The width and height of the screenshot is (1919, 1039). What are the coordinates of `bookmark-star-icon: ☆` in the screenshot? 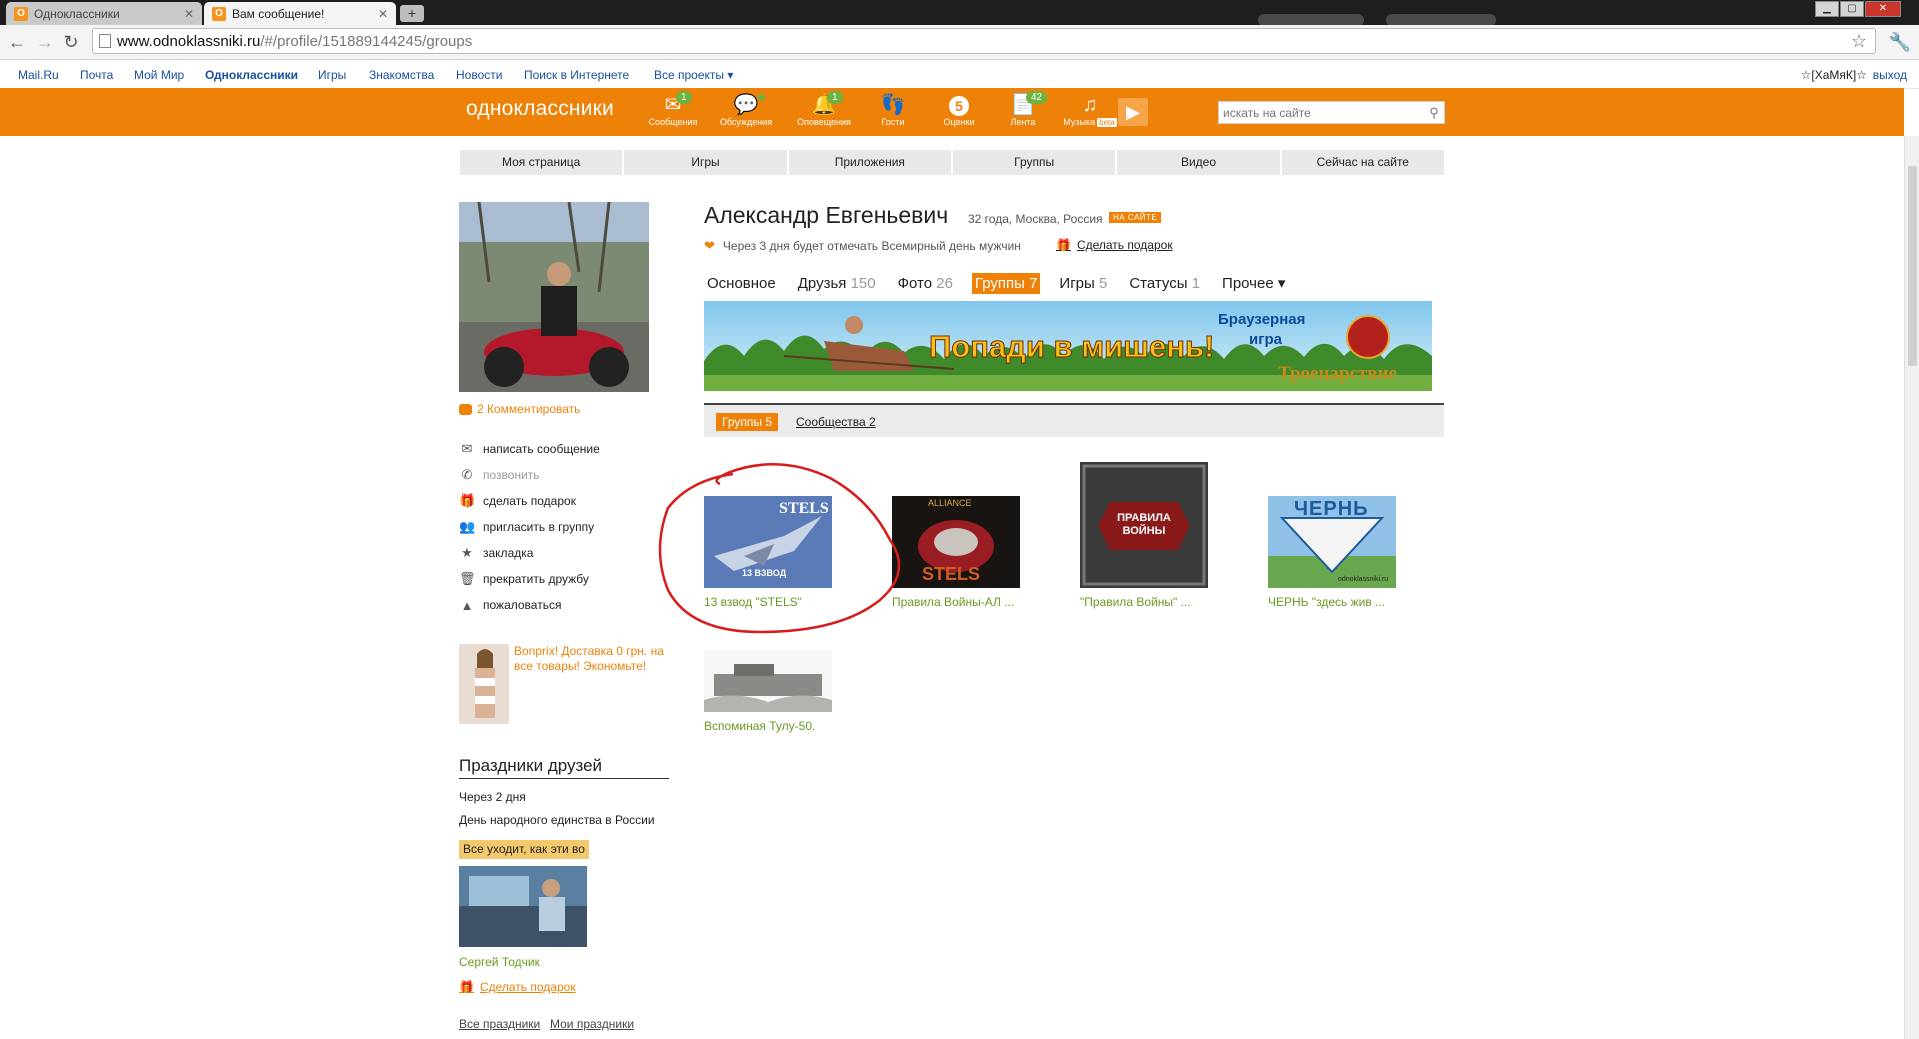 It's located at (1859, 41).